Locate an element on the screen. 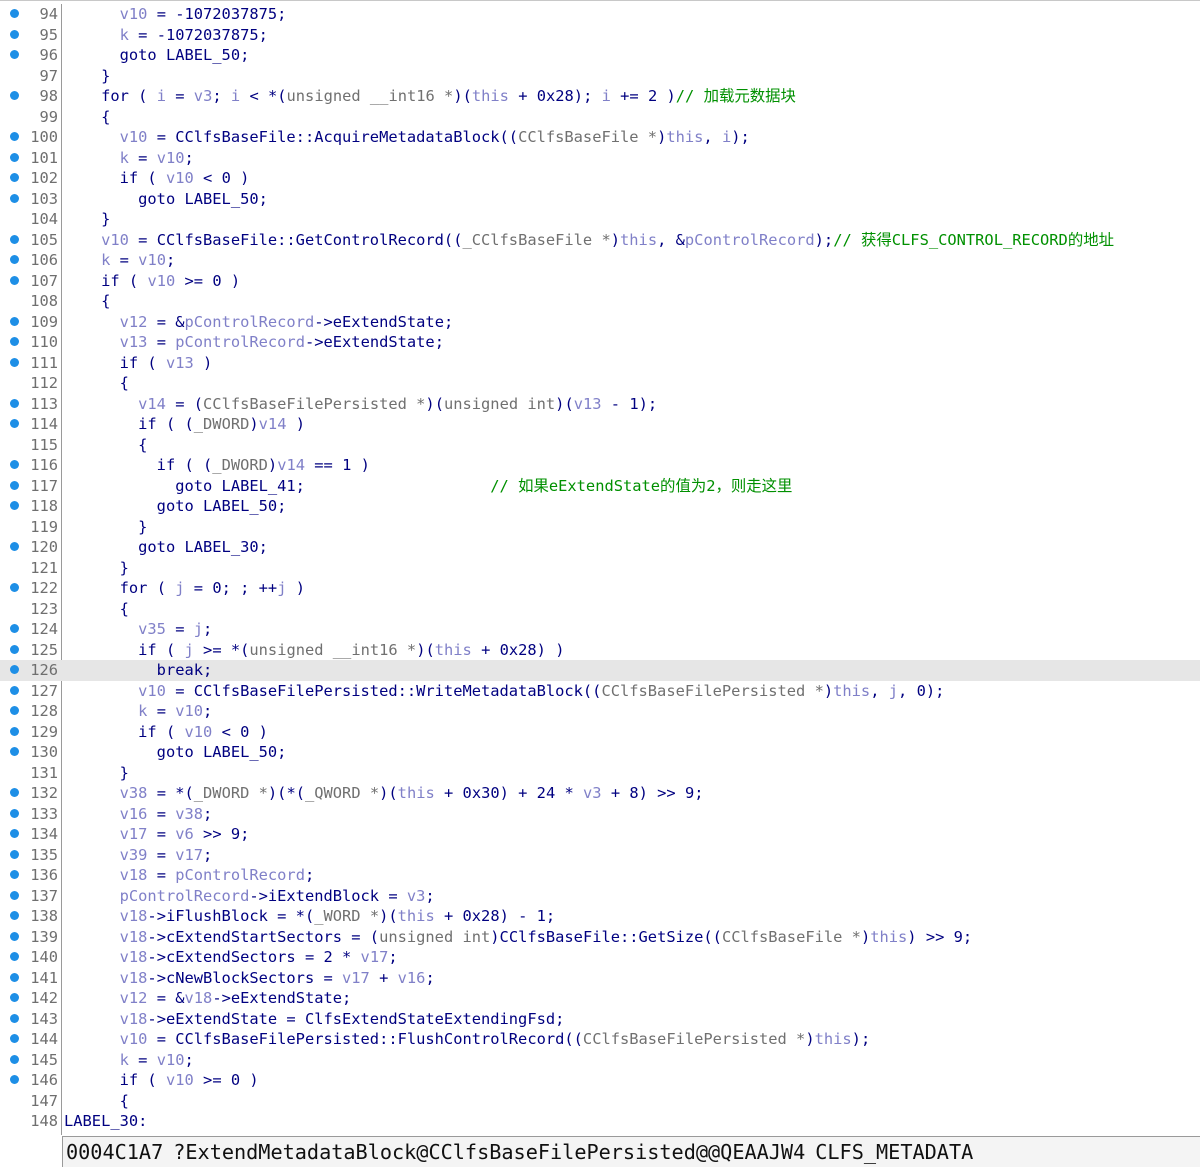 The width and height of the screenshot is (1200, 1167). code-line: 103 goto LABEL_50; is located at coordinates (600, 199).